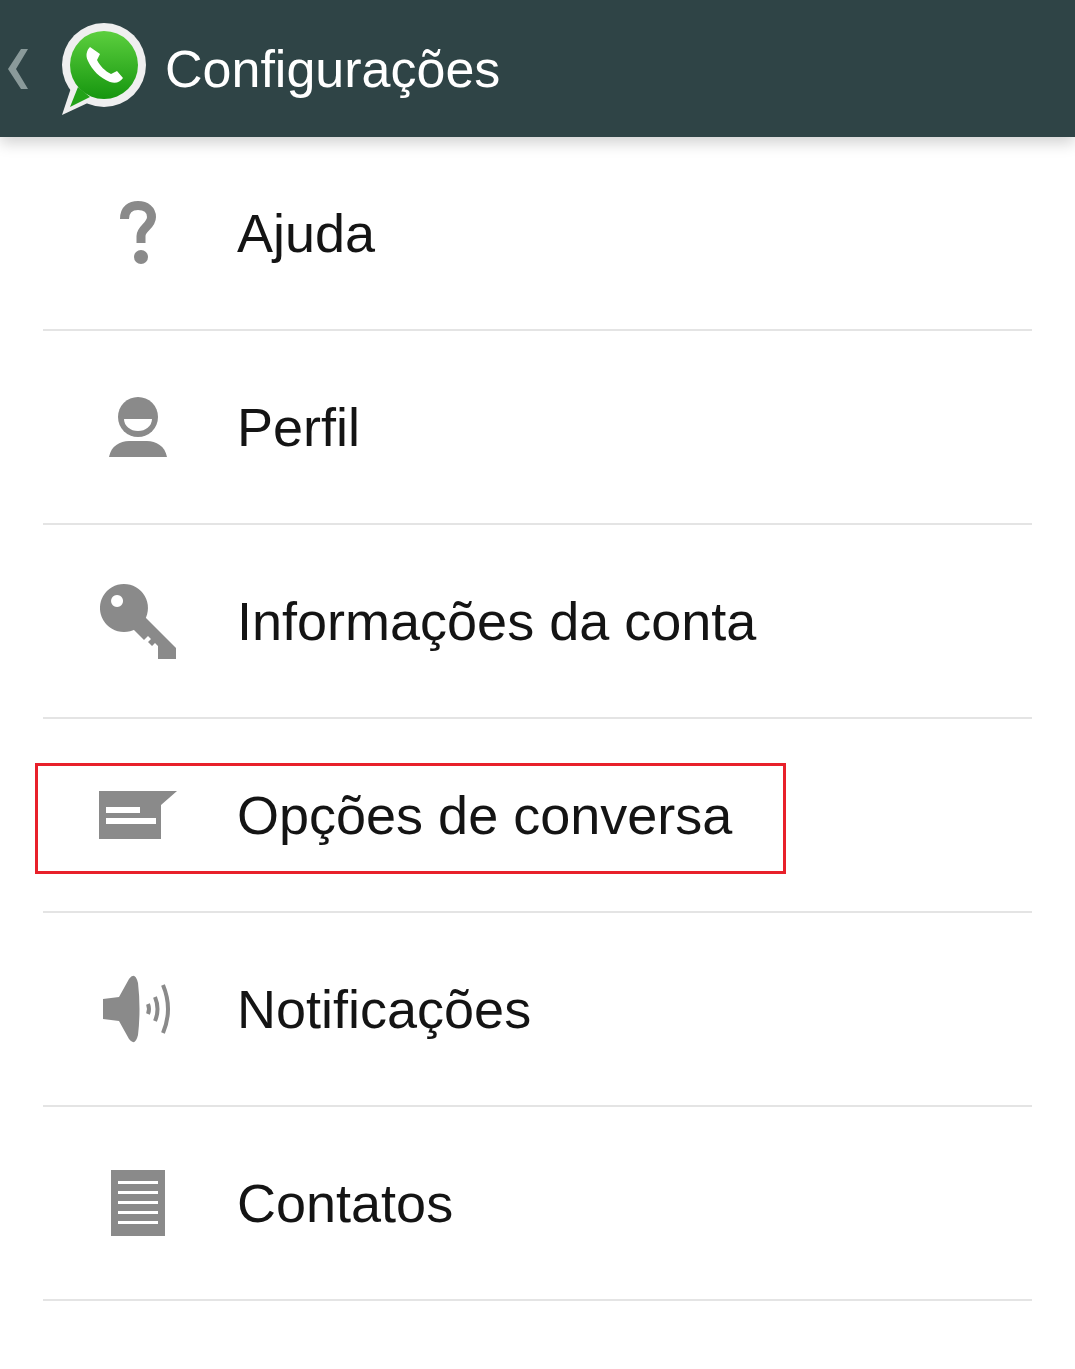 The height and width of the screenshot is (1369, 1075). Describe the element at coordinates (537, 1010) in the screenshot. I see `settings-item: Notificações` at that location.